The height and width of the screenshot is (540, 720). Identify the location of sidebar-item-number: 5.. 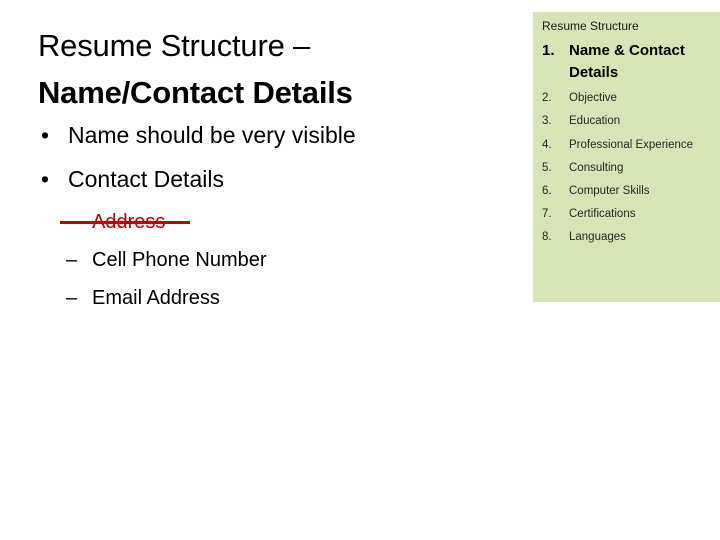
(547, 167).